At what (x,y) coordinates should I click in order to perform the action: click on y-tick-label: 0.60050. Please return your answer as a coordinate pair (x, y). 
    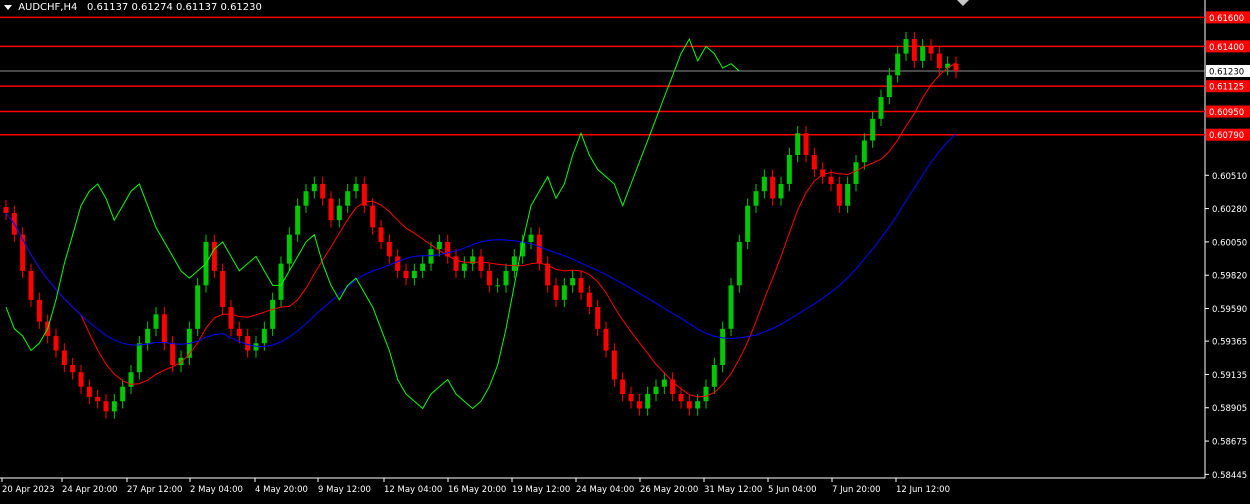
    Looking at the image, I should click on (1229, 243).